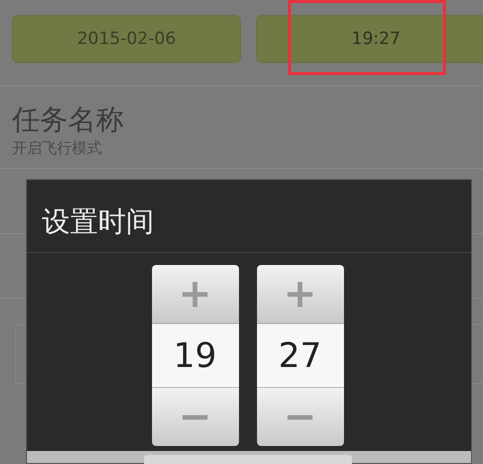  What do you see at coordinates (126, 39) in the screenshot?
I see `date-button: 2015-02-06` at bounding box center [126, 39].